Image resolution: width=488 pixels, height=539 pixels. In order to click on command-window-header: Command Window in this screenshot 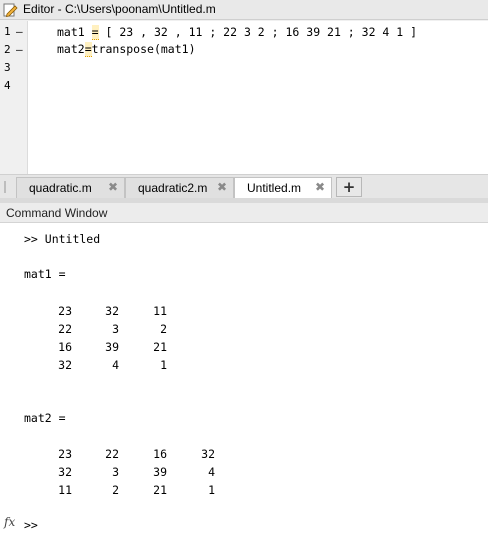, I will do `click(244, 213)`.